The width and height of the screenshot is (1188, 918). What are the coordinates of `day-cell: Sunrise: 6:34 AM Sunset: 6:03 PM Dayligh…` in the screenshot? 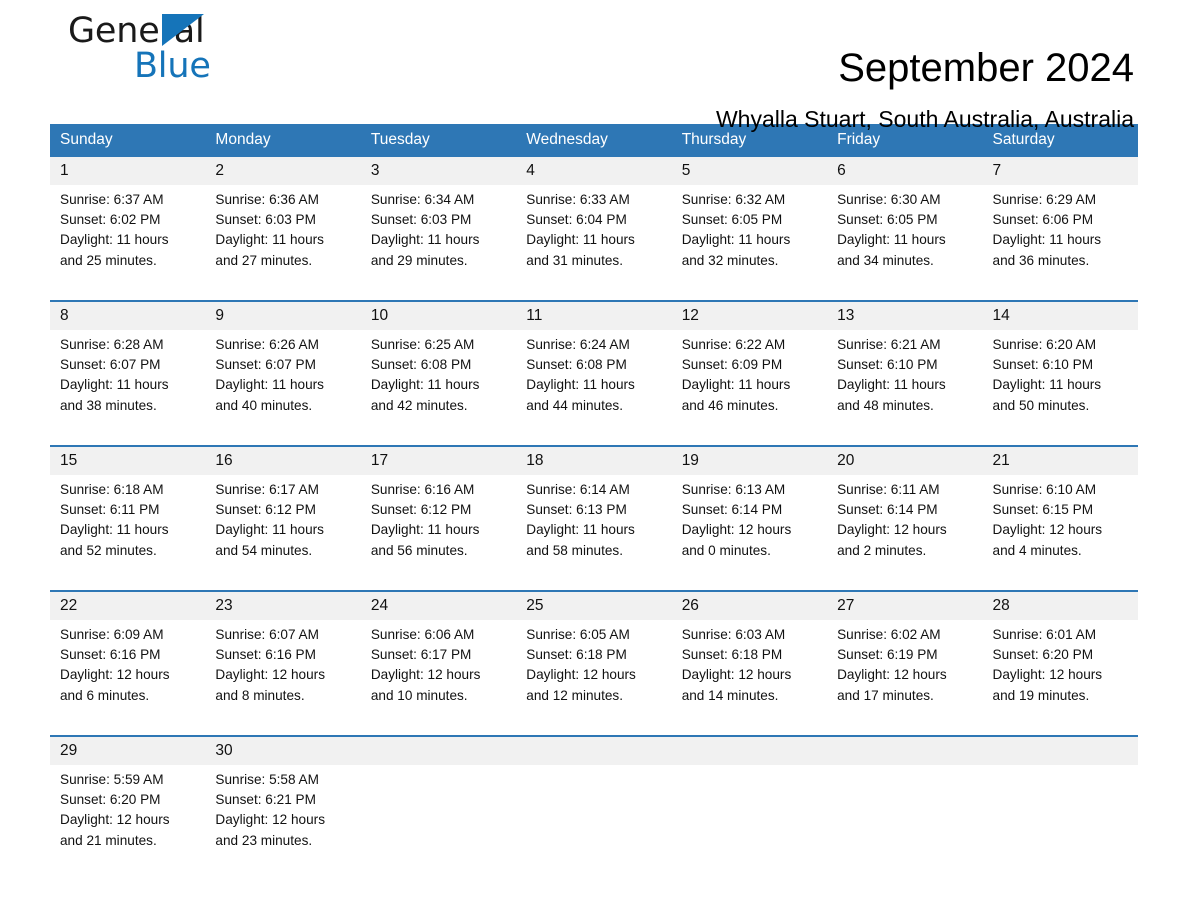 It's located at (438, 242).